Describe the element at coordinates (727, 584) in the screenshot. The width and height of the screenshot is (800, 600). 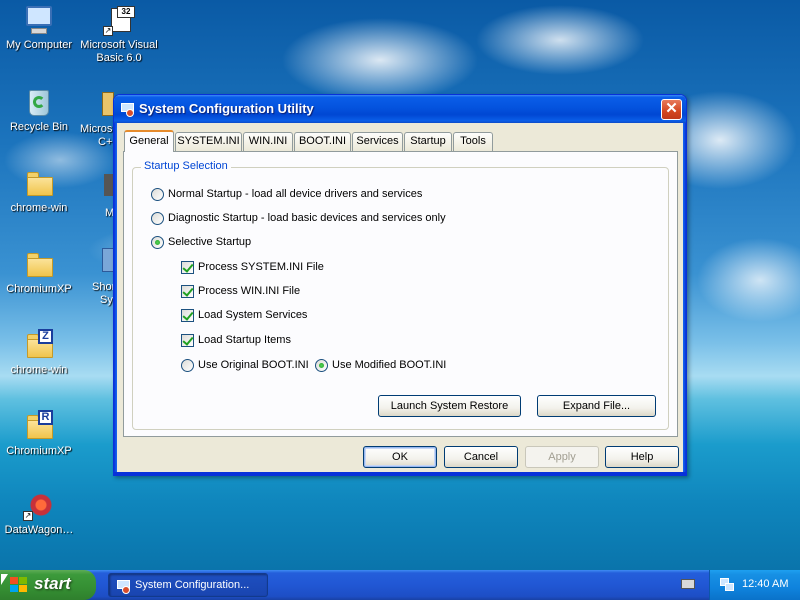
I see `network-icon` at that location.